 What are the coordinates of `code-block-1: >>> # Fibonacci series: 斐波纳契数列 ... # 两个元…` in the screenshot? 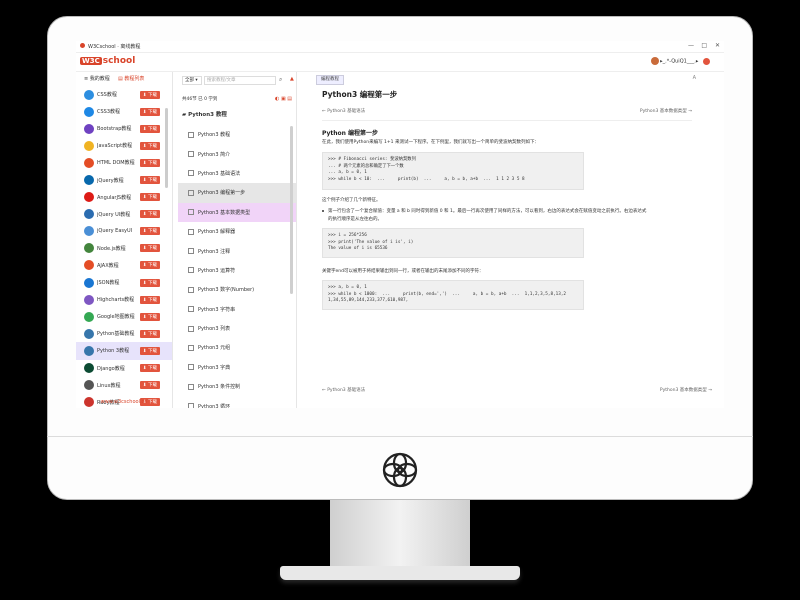 It's located at (453, 171).